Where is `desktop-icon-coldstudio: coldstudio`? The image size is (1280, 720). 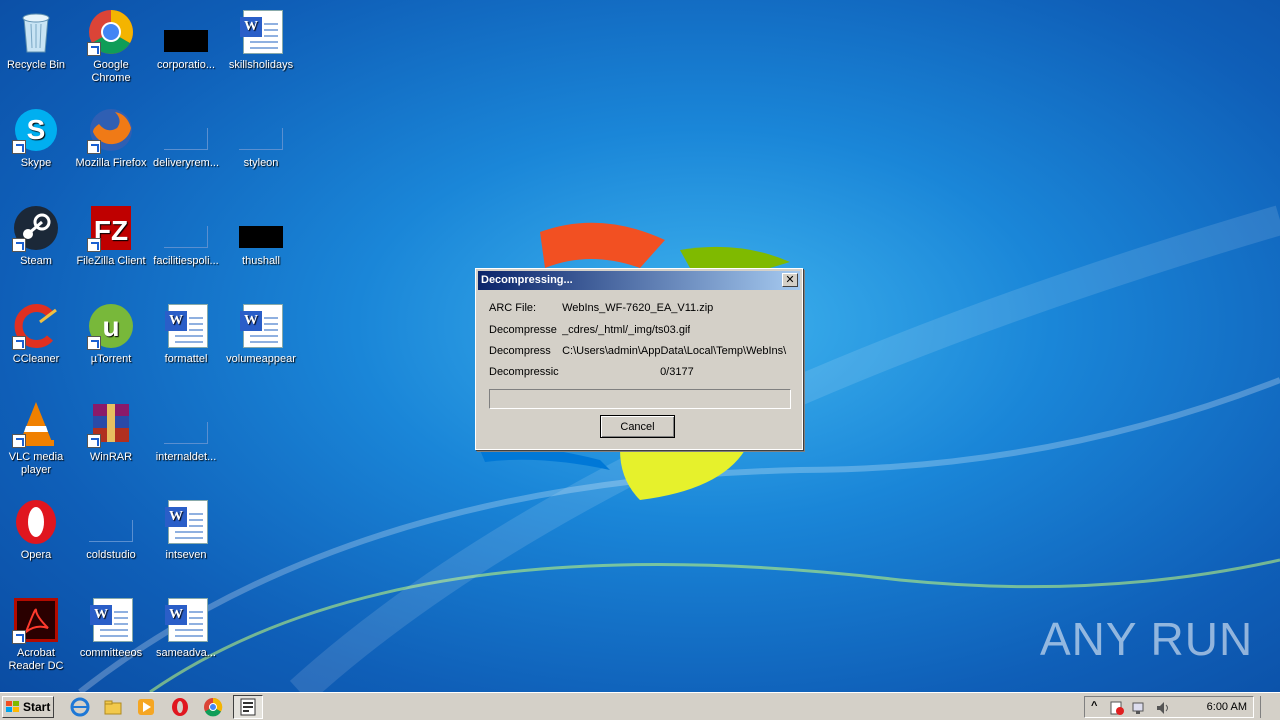 desktop-icon-coldstudio: coldstudio is located at coordinates (111, 528).